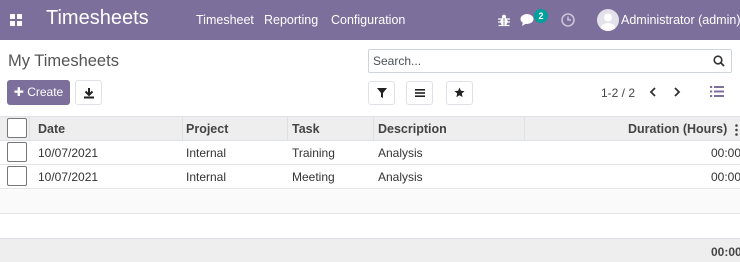  I want to click on menu-reporting: Reporting, so click(291, 20).